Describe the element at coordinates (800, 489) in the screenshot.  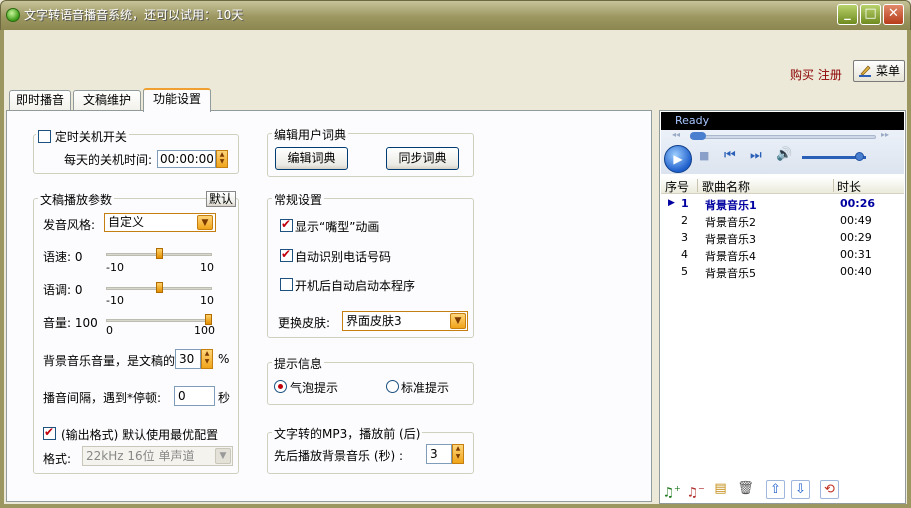
I see `move-down-icon: ⇩` at that location.